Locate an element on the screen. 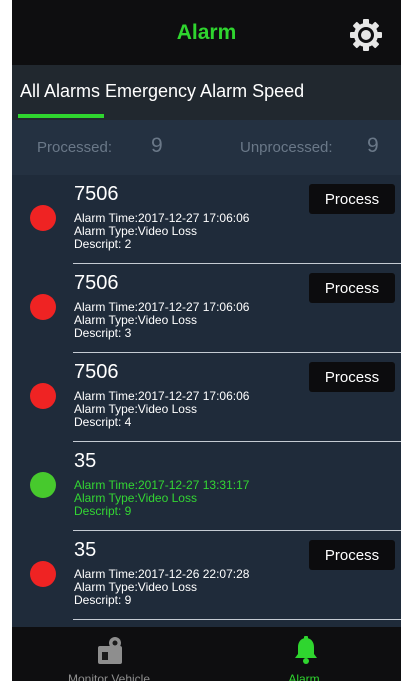 The image size is (401, 681). alarm-descript: Descript: 2 is located at coordinates (103, 244).